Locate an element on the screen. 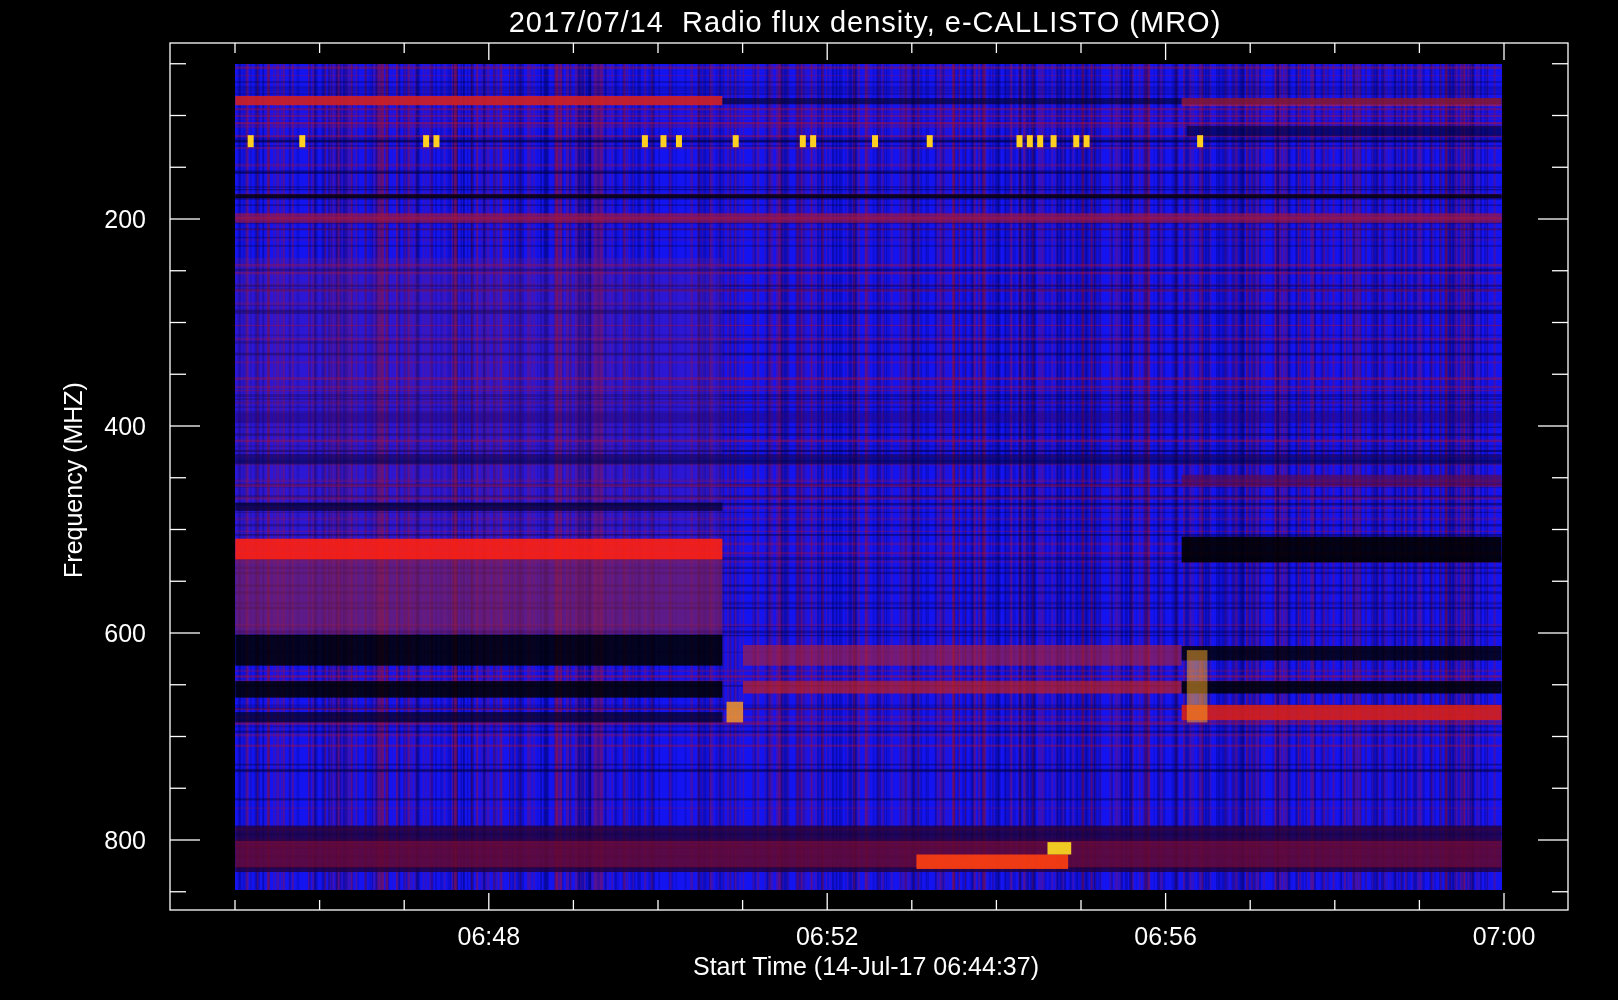  y-tick-label: 400 is located at coordinates (125, 426).